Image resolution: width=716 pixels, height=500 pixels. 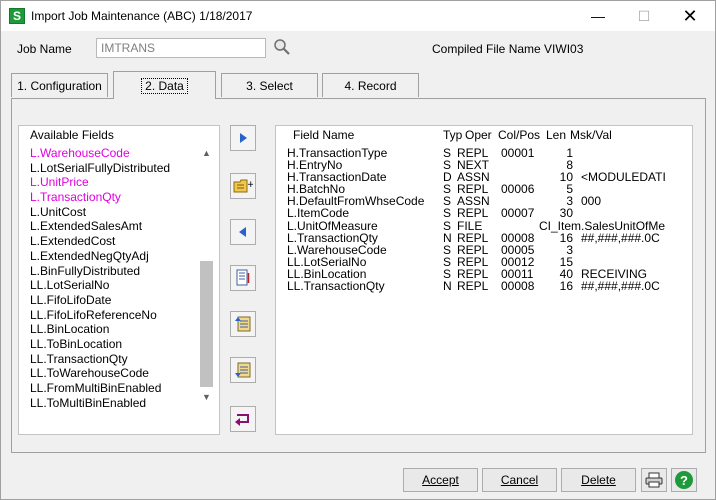 I want to click on tab-configuration: 1. Configuration, so click(x=59, y=85).